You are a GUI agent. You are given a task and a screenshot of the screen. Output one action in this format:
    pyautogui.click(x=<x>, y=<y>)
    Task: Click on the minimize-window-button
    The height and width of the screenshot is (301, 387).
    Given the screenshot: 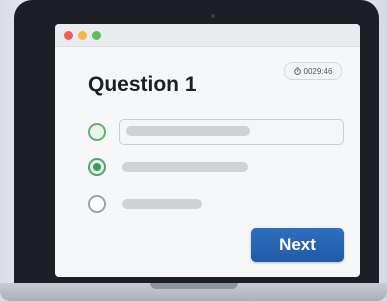 What is the action you would take?
    pyautogui.click(x=82, y=35)
    